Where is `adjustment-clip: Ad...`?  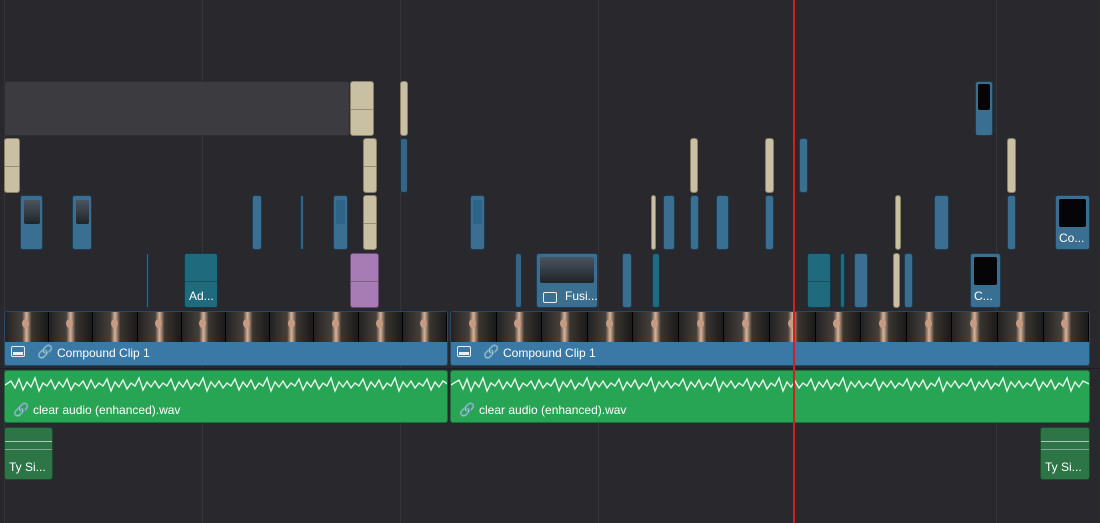
adjustment-clip: Ad... is located at coordinates (201, 280).